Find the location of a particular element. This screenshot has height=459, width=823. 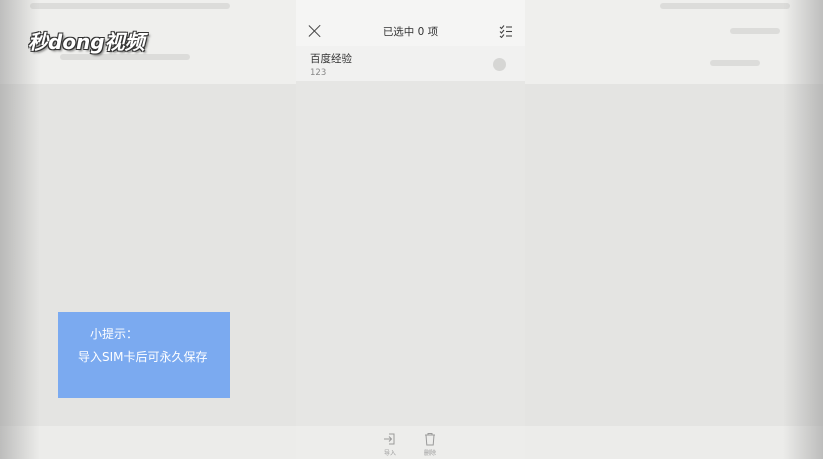

watermark-logo: 秒dong视频 is located at coordinates (86, 42).